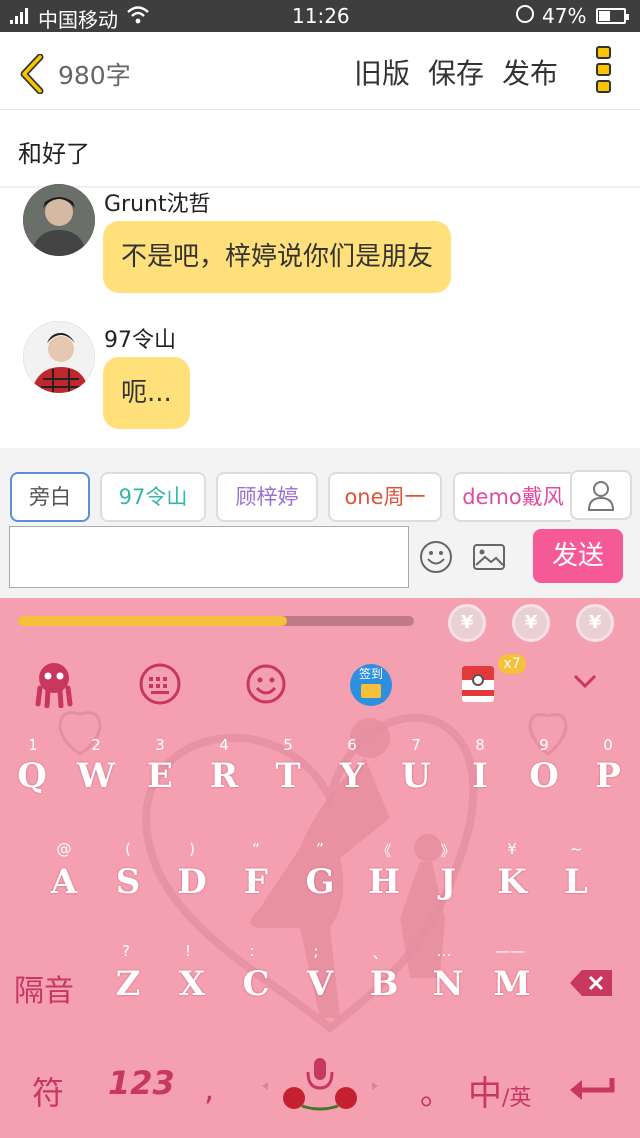 The width and height of the screenshot is (640, 1138). I want to click on badge: x7, so click(512, 664).